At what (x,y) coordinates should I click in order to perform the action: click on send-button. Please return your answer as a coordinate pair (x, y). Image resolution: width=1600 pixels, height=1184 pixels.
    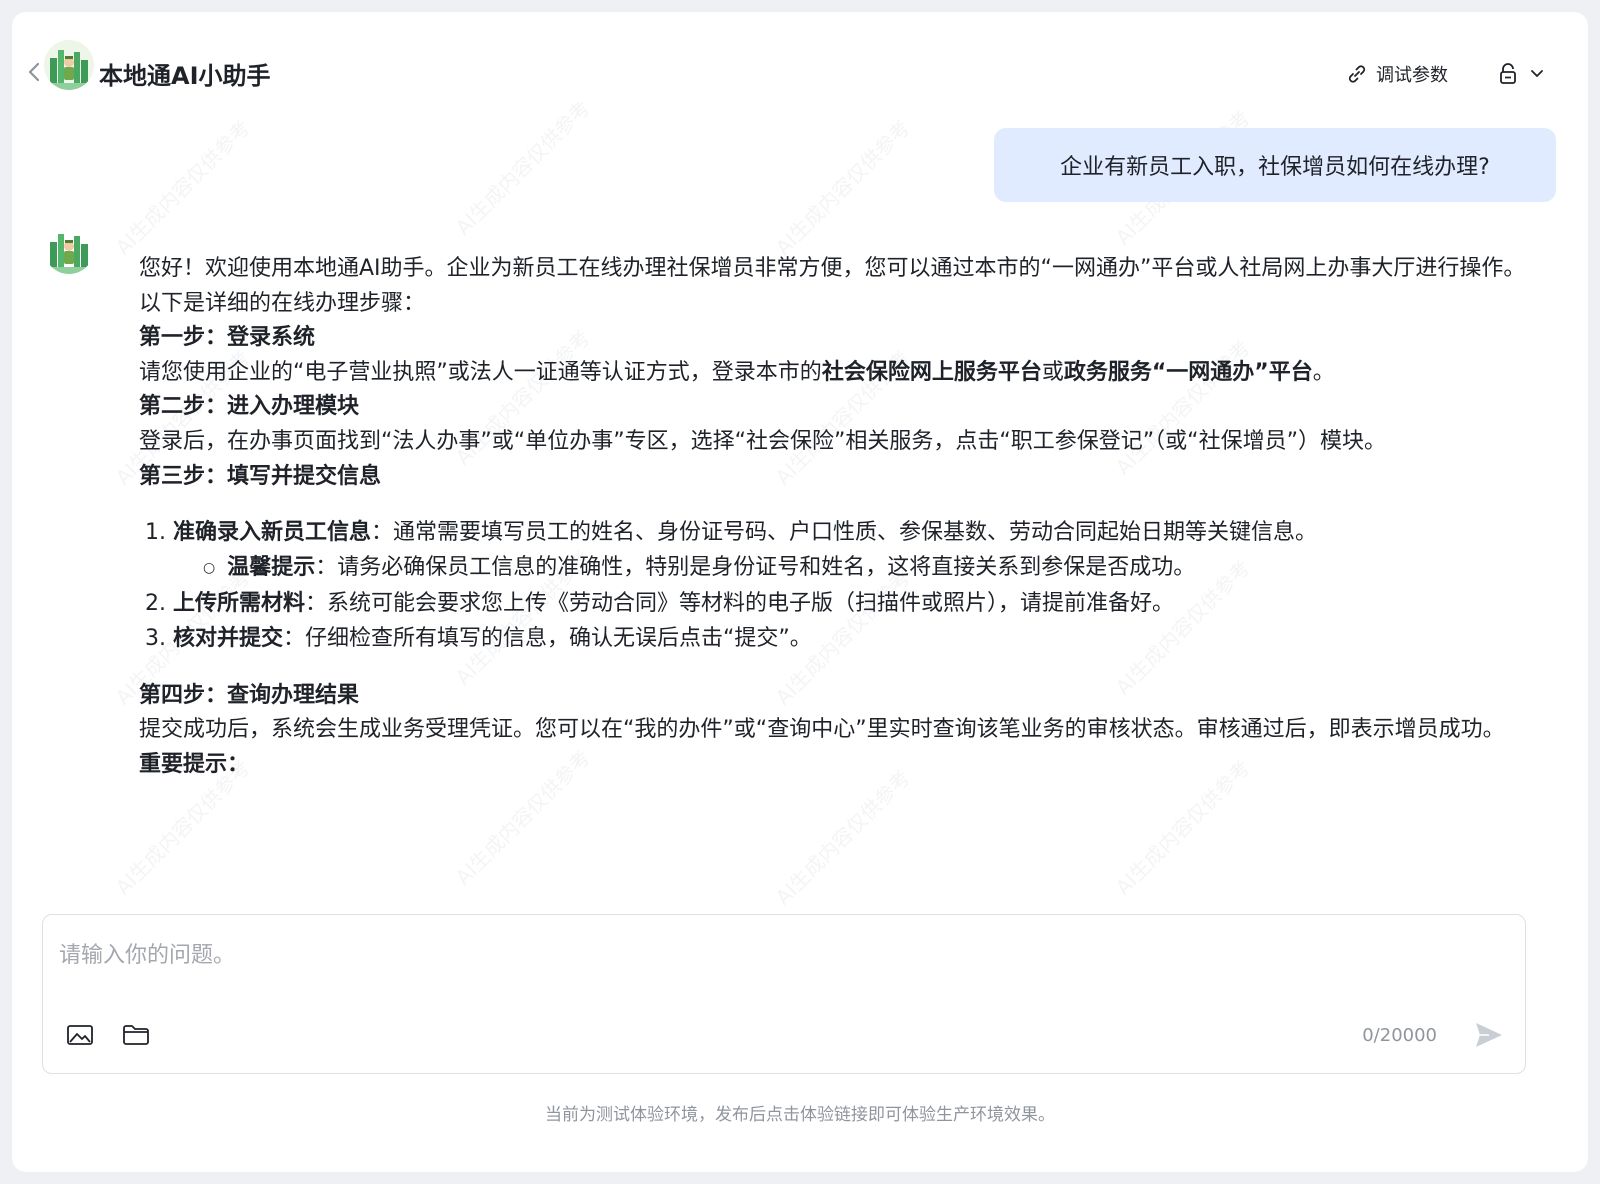
    Looking at the image, I should click on (1489, 1035).